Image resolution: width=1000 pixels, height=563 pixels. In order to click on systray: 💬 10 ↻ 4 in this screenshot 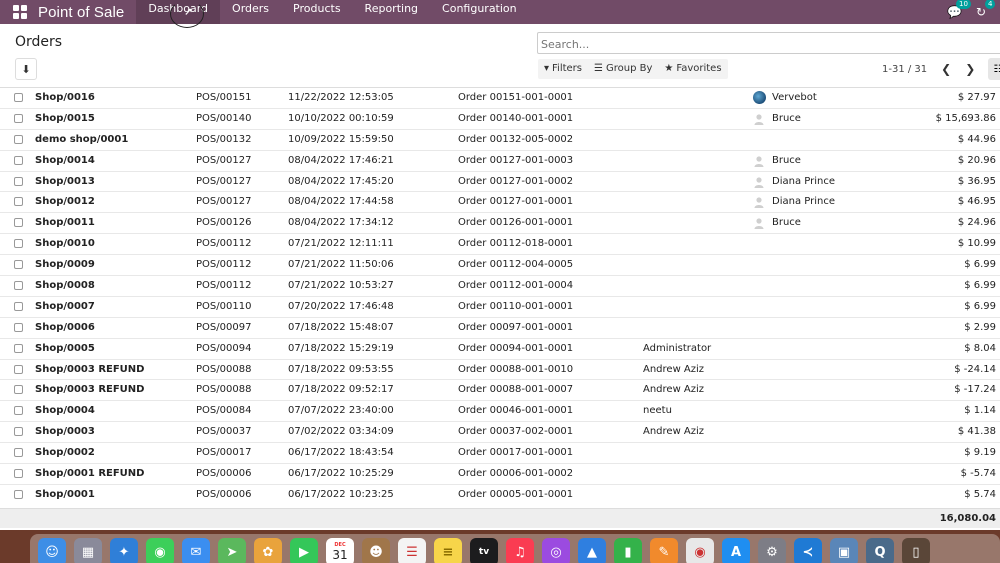, I will do `click(973, 12)`.